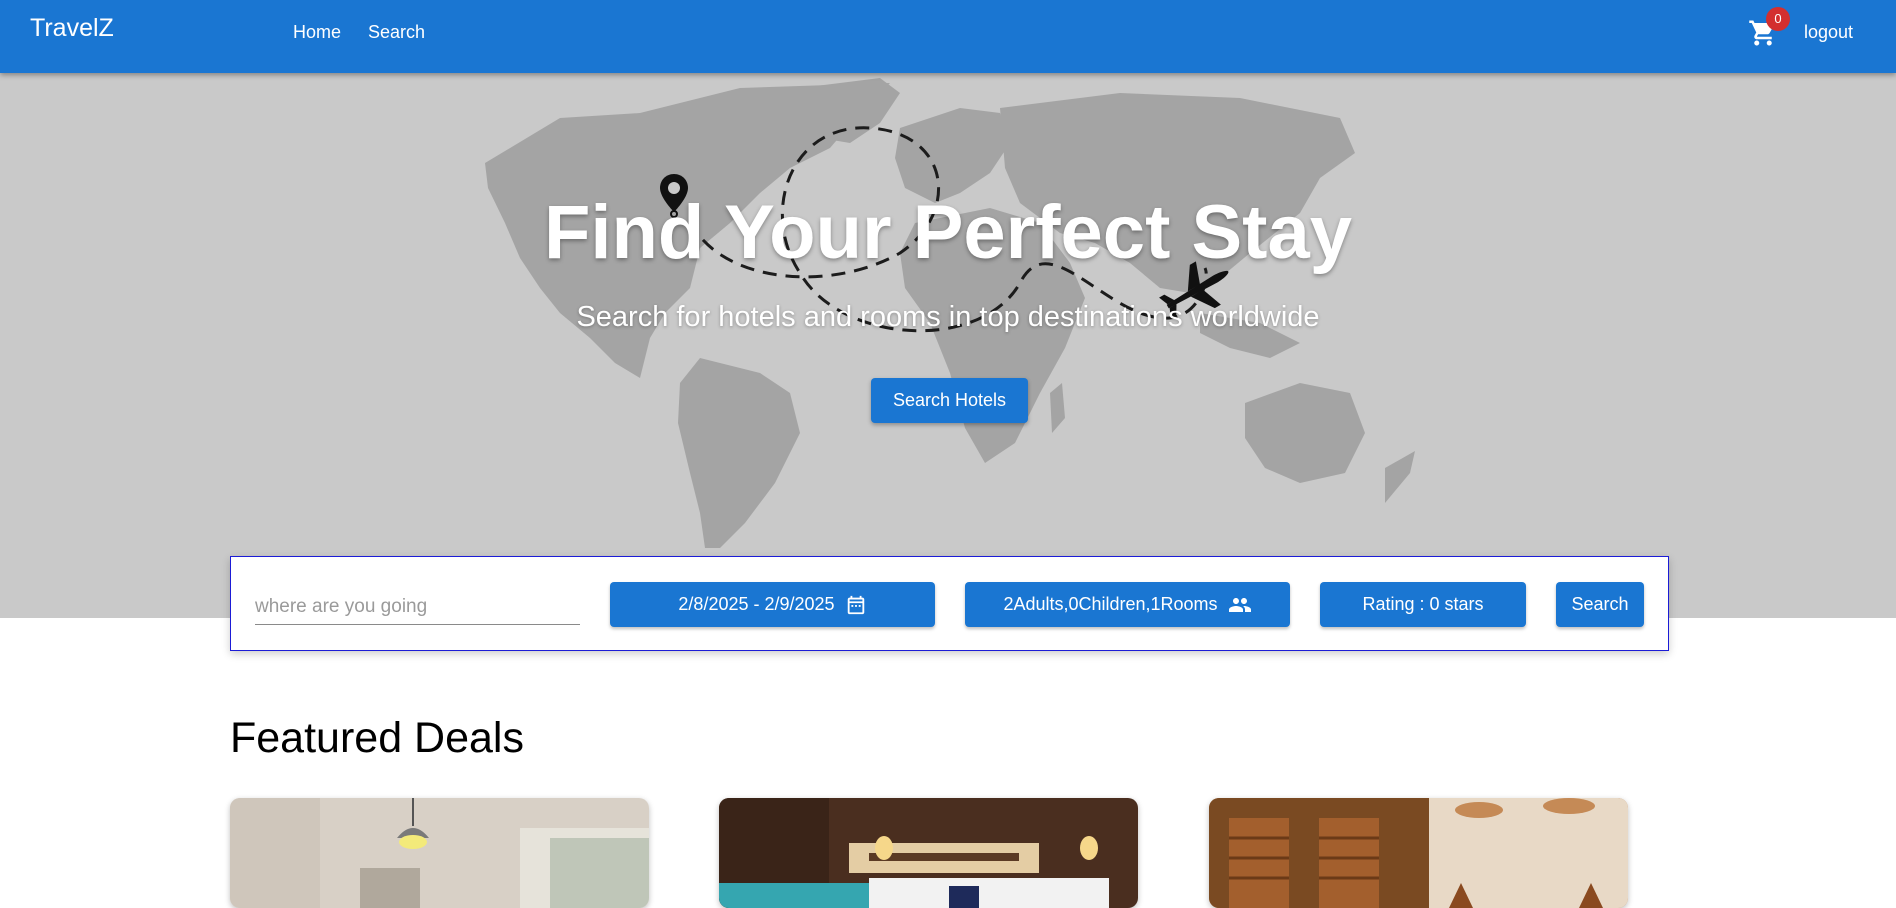 This screenshot has width=1896, height=908. What do you see at coordinates (396, 32) in the screenshot?
I see `nav-search-link: Search` at bounding box center [396, 32].